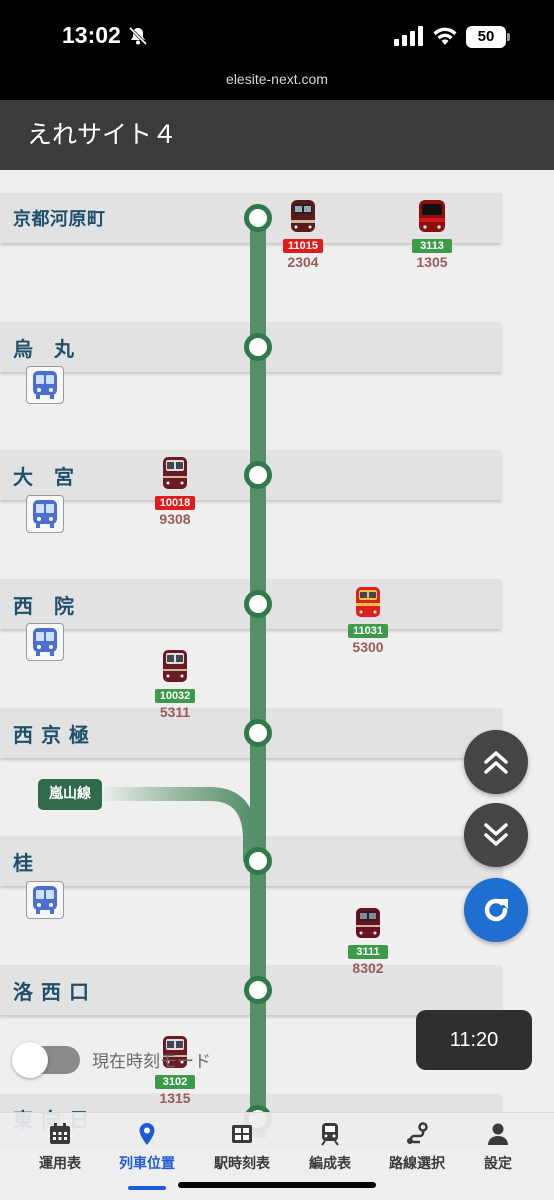 This screenshot has width=554, height=1200. What do you see at coordinates (432, 262) in the screenshot?
I see `train-formation-number: 1305` at bounding box center [432, 262].